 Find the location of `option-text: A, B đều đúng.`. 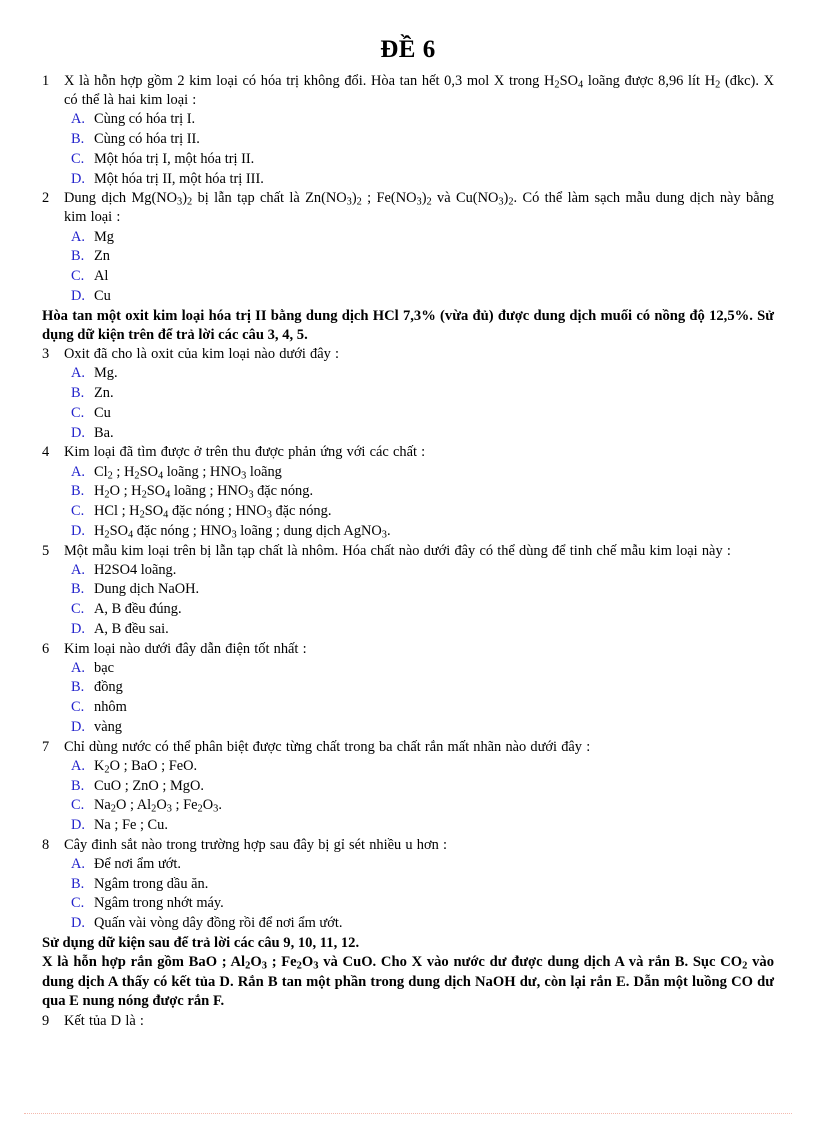

option-text: A, B đều đúng. is located at coordinates (138, 609).